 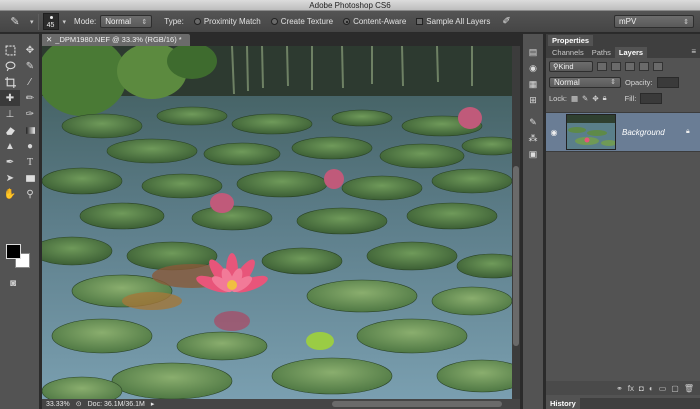 I want to click on new-group-icon: ▭, so click(x=663, y=388).